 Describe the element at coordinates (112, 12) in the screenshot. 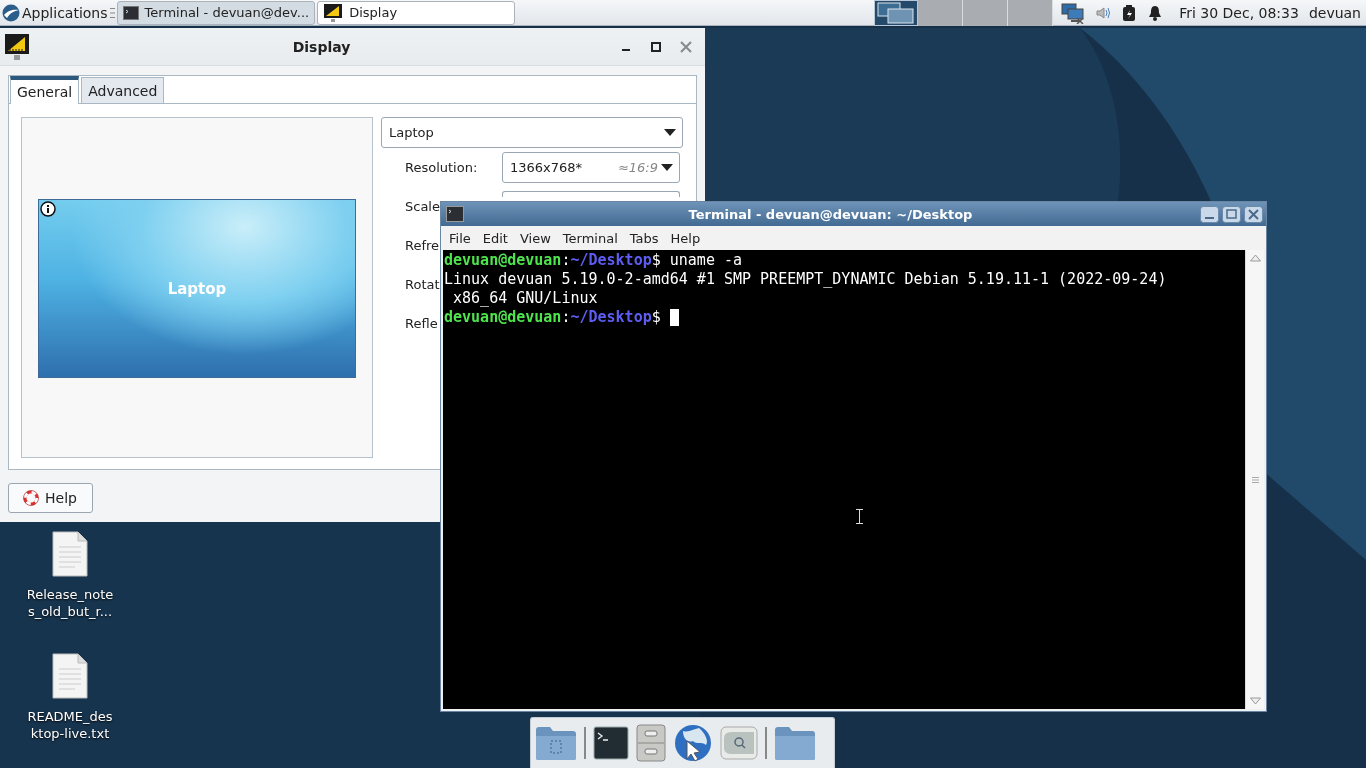

I see `drag-handle-icon` at that location.